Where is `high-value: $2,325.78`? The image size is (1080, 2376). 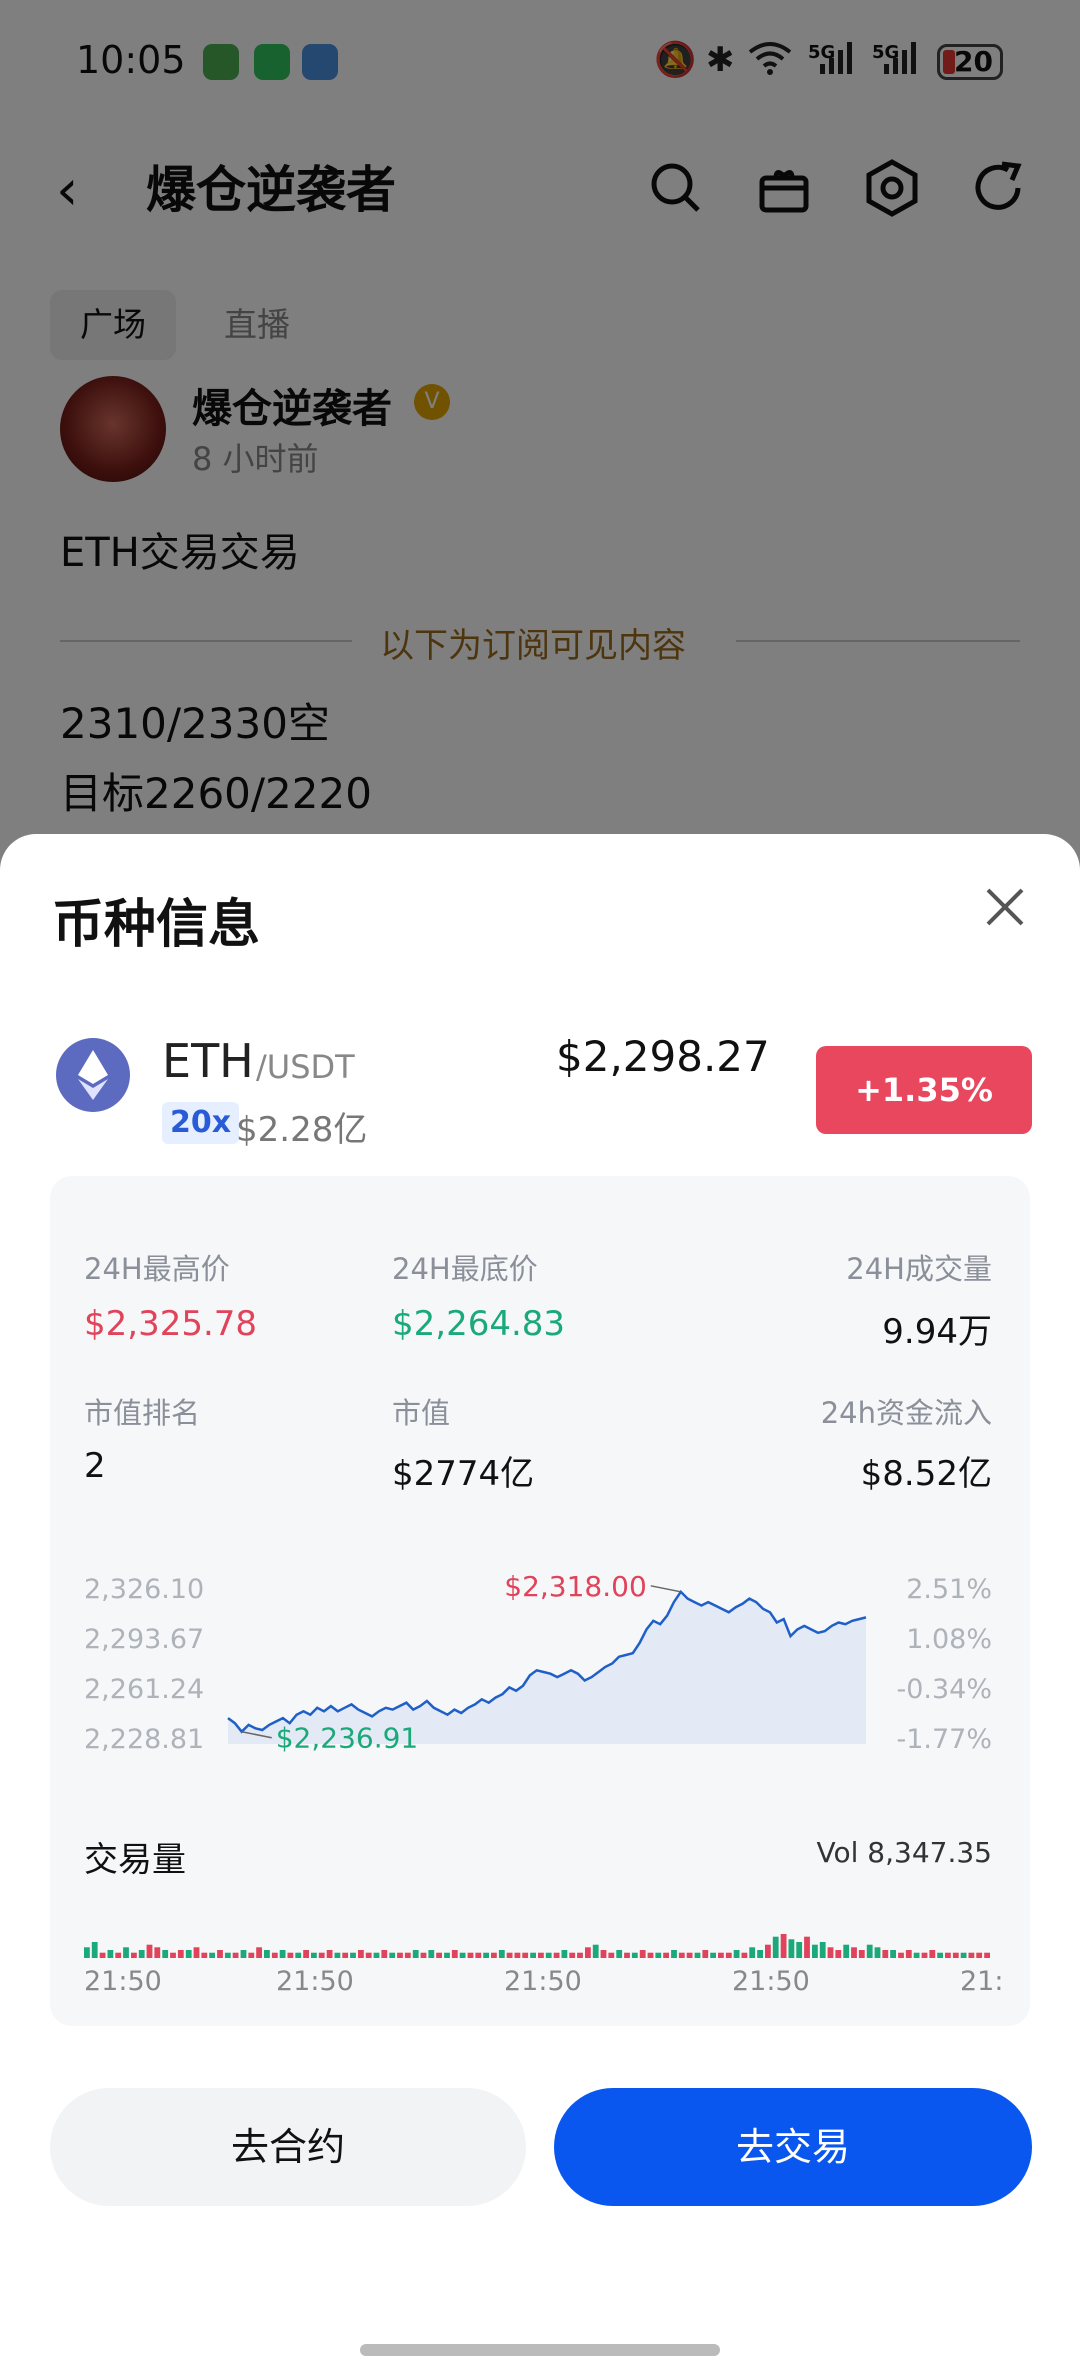 high-value: $2,325.78 is located at coordinates (171, 1324).